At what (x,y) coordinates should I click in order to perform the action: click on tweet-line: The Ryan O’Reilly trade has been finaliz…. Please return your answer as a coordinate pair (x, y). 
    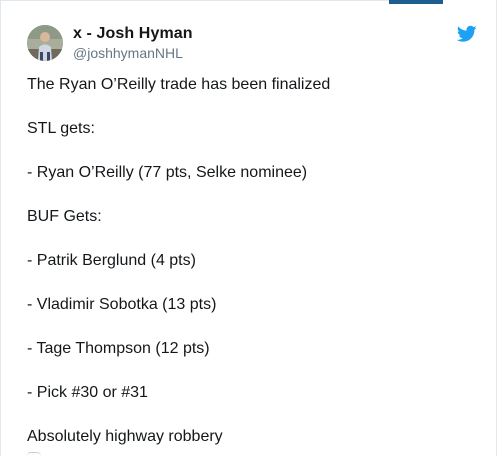
    Looking at the image, I should click on (179, 84).